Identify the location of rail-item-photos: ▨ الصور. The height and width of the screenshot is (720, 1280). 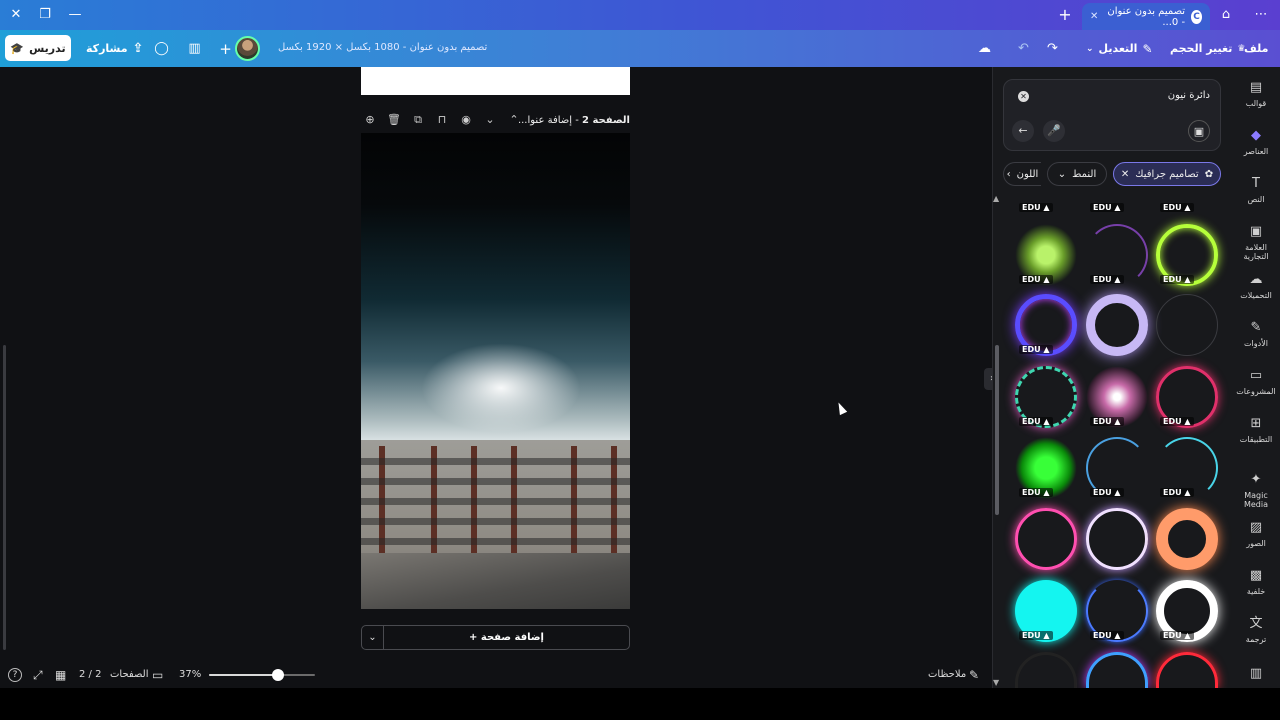
(1256, 534).